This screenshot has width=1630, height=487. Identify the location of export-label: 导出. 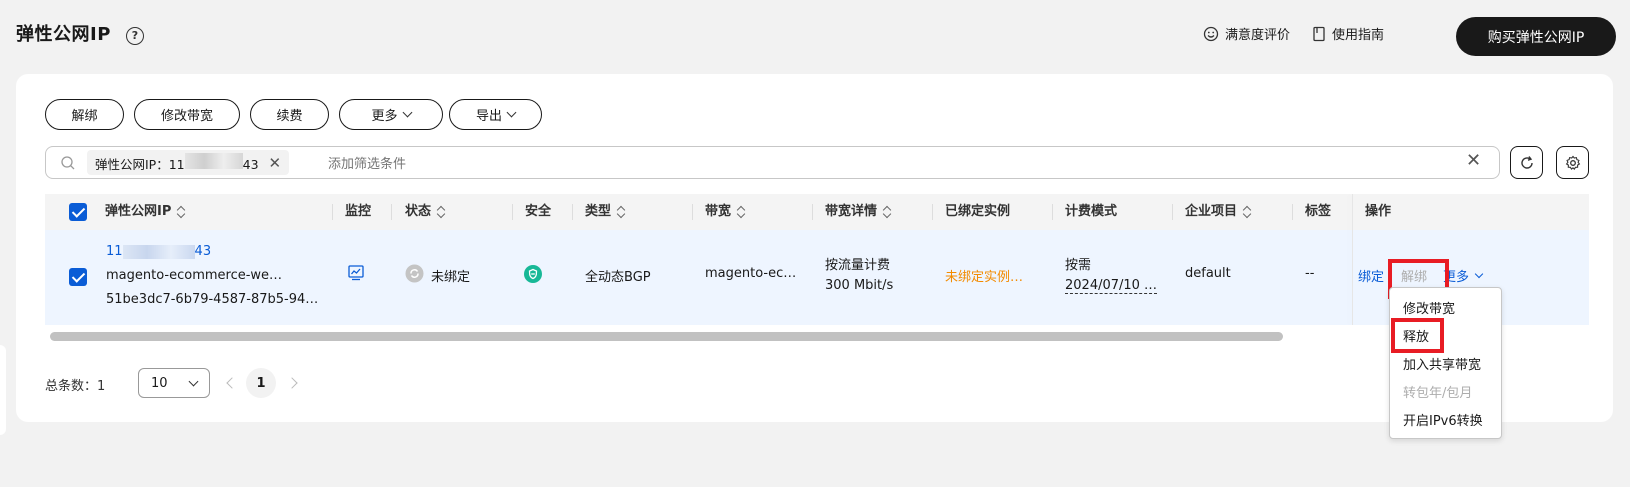
(488, 116).